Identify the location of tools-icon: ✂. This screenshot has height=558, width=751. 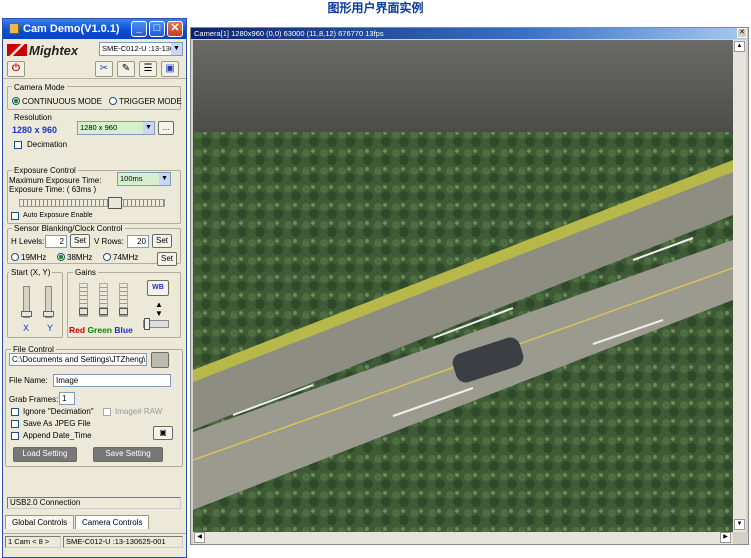
(104, 69).